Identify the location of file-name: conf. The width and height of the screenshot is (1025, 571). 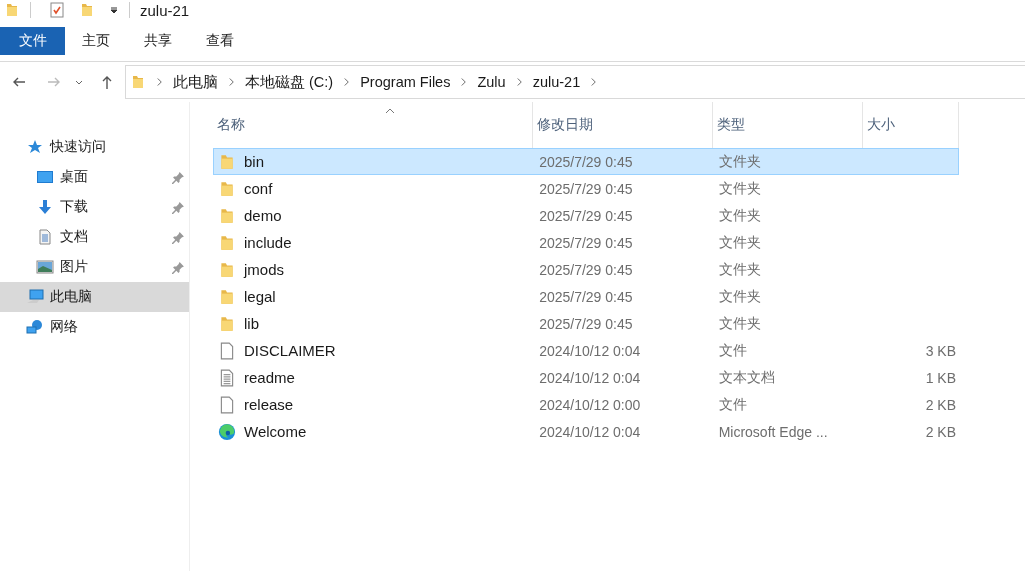
(258, 188).